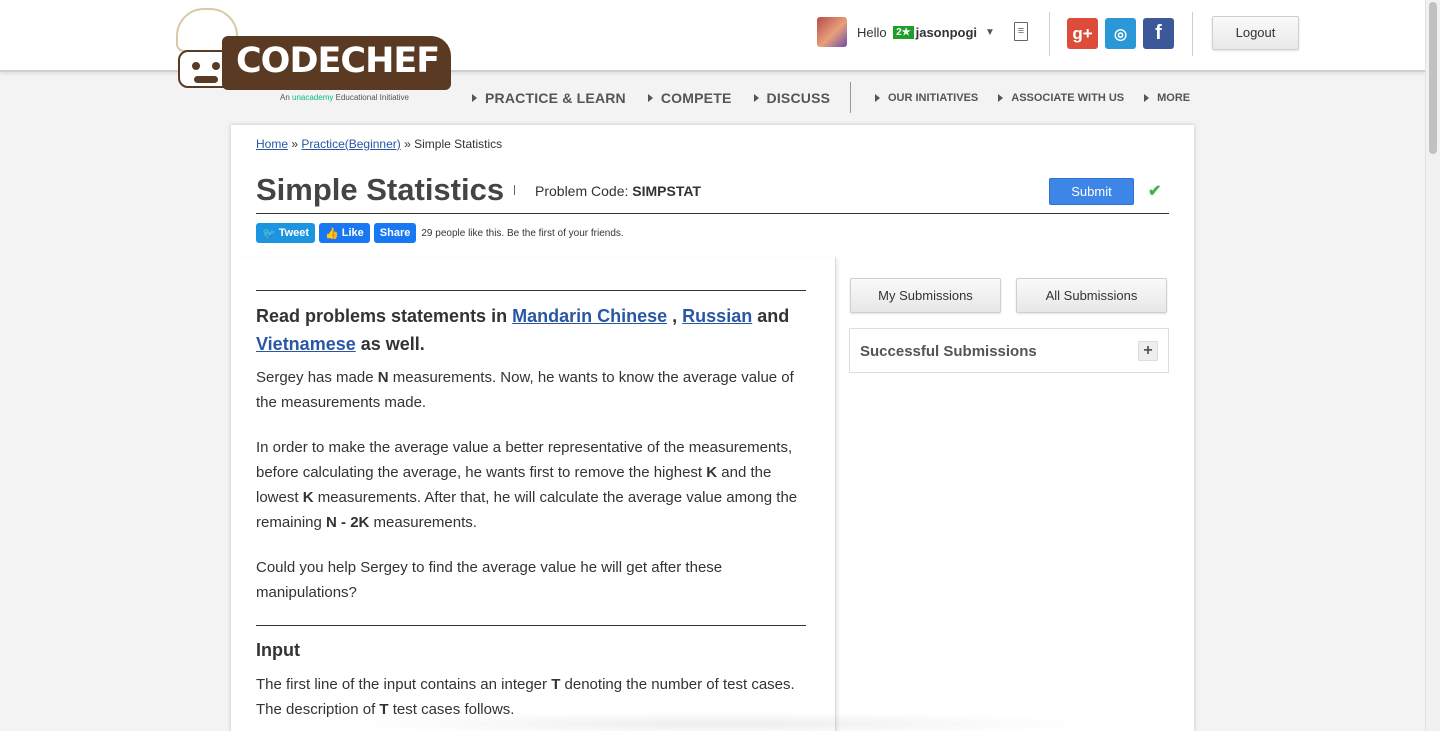  Describe the element at coordinates (337, 63) in the screenshot. I see `logo-wordmark: CODECHEF` at that location.